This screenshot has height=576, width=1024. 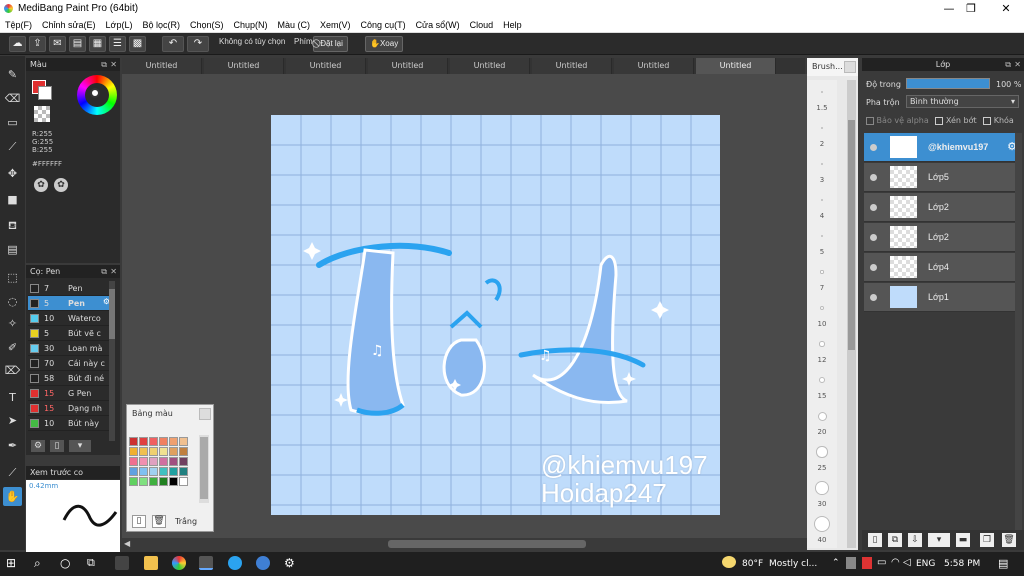 What do you see at coordinates (12, 301) in the screenshot?
I see `lasso-icon: ◌` at bounding box center [12, 301].